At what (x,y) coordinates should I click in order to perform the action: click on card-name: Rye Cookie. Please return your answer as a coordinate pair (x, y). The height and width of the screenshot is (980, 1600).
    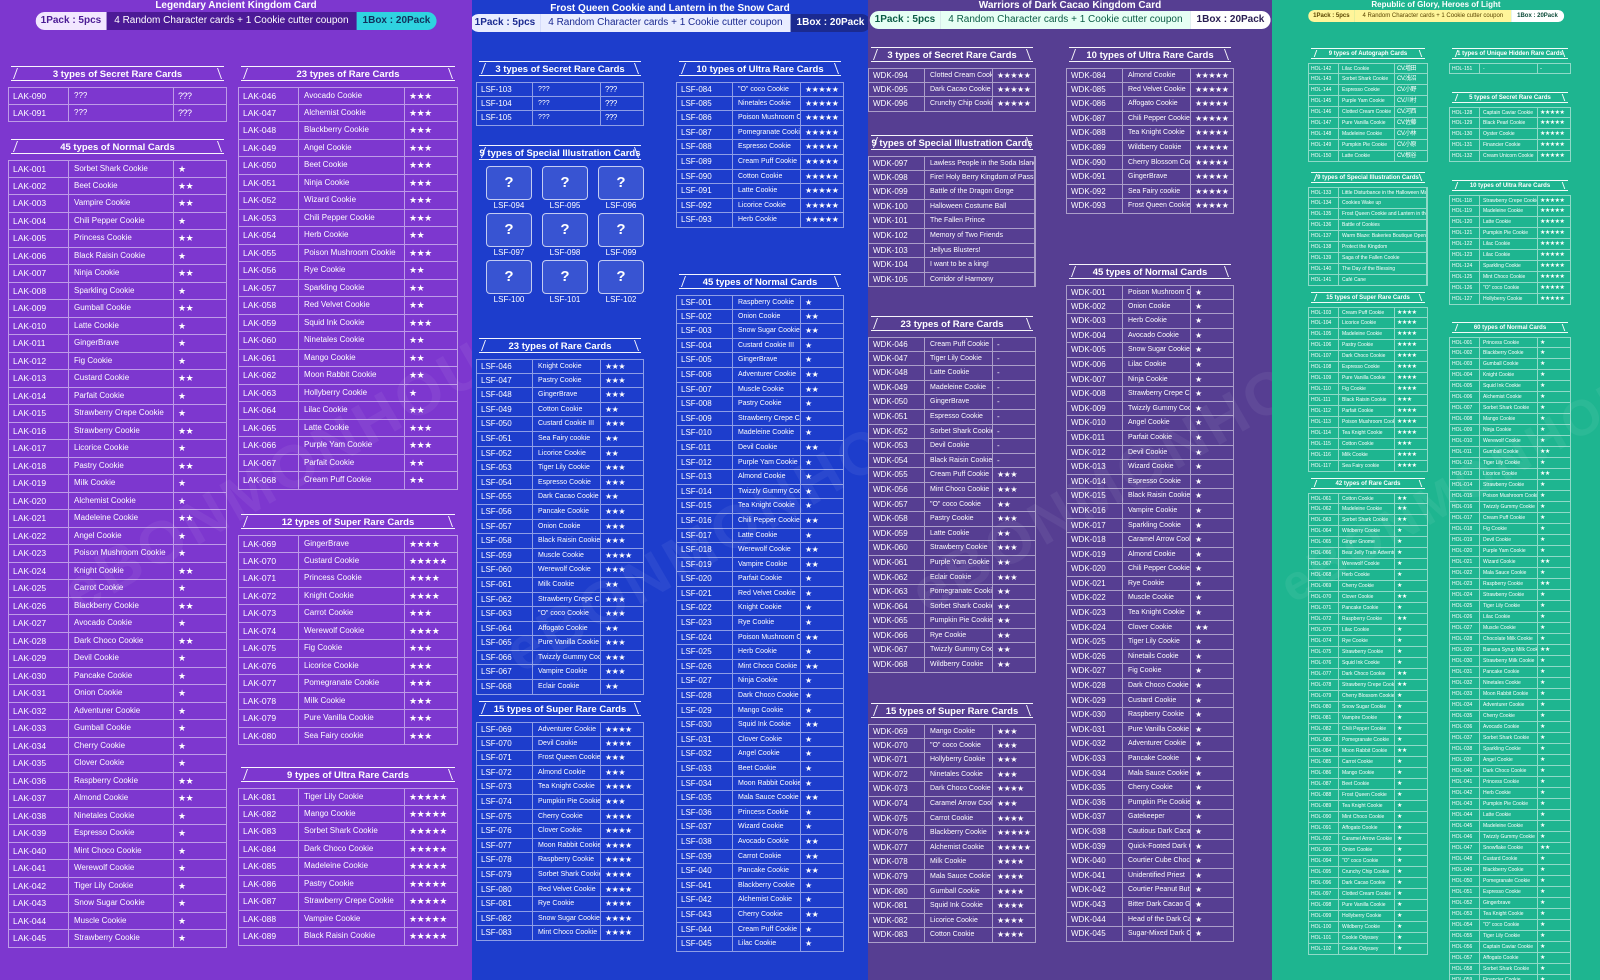
    Looking at the image, I should click on (352, 270).